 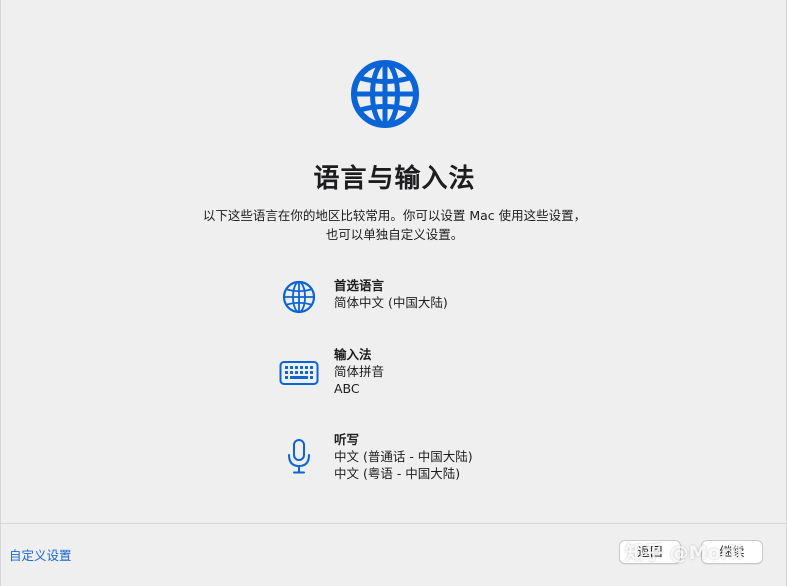 What do you see at coordinates (732, 552) in the screenshot?
I see `continue-button: 继续` at bounding box center [732, 552].